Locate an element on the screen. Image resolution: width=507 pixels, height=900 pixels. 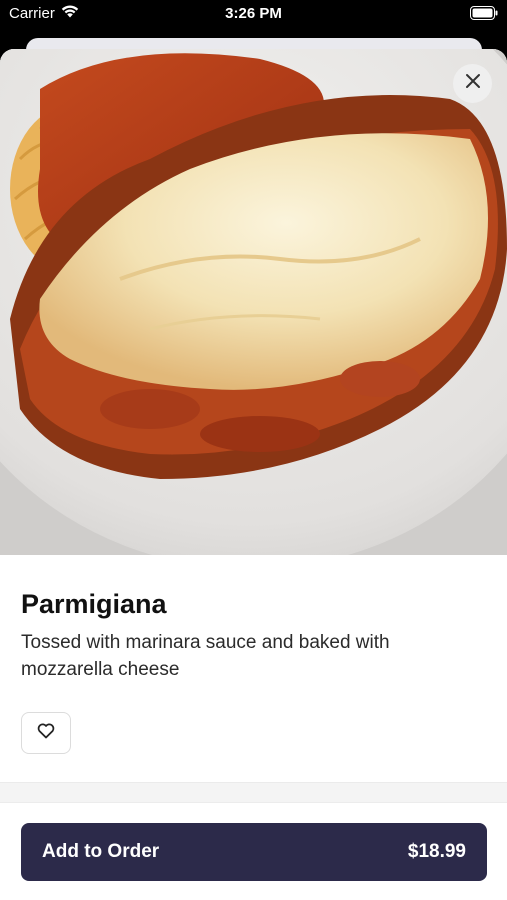
status-time: 3:26 PM is located at coordinates (253, 13).